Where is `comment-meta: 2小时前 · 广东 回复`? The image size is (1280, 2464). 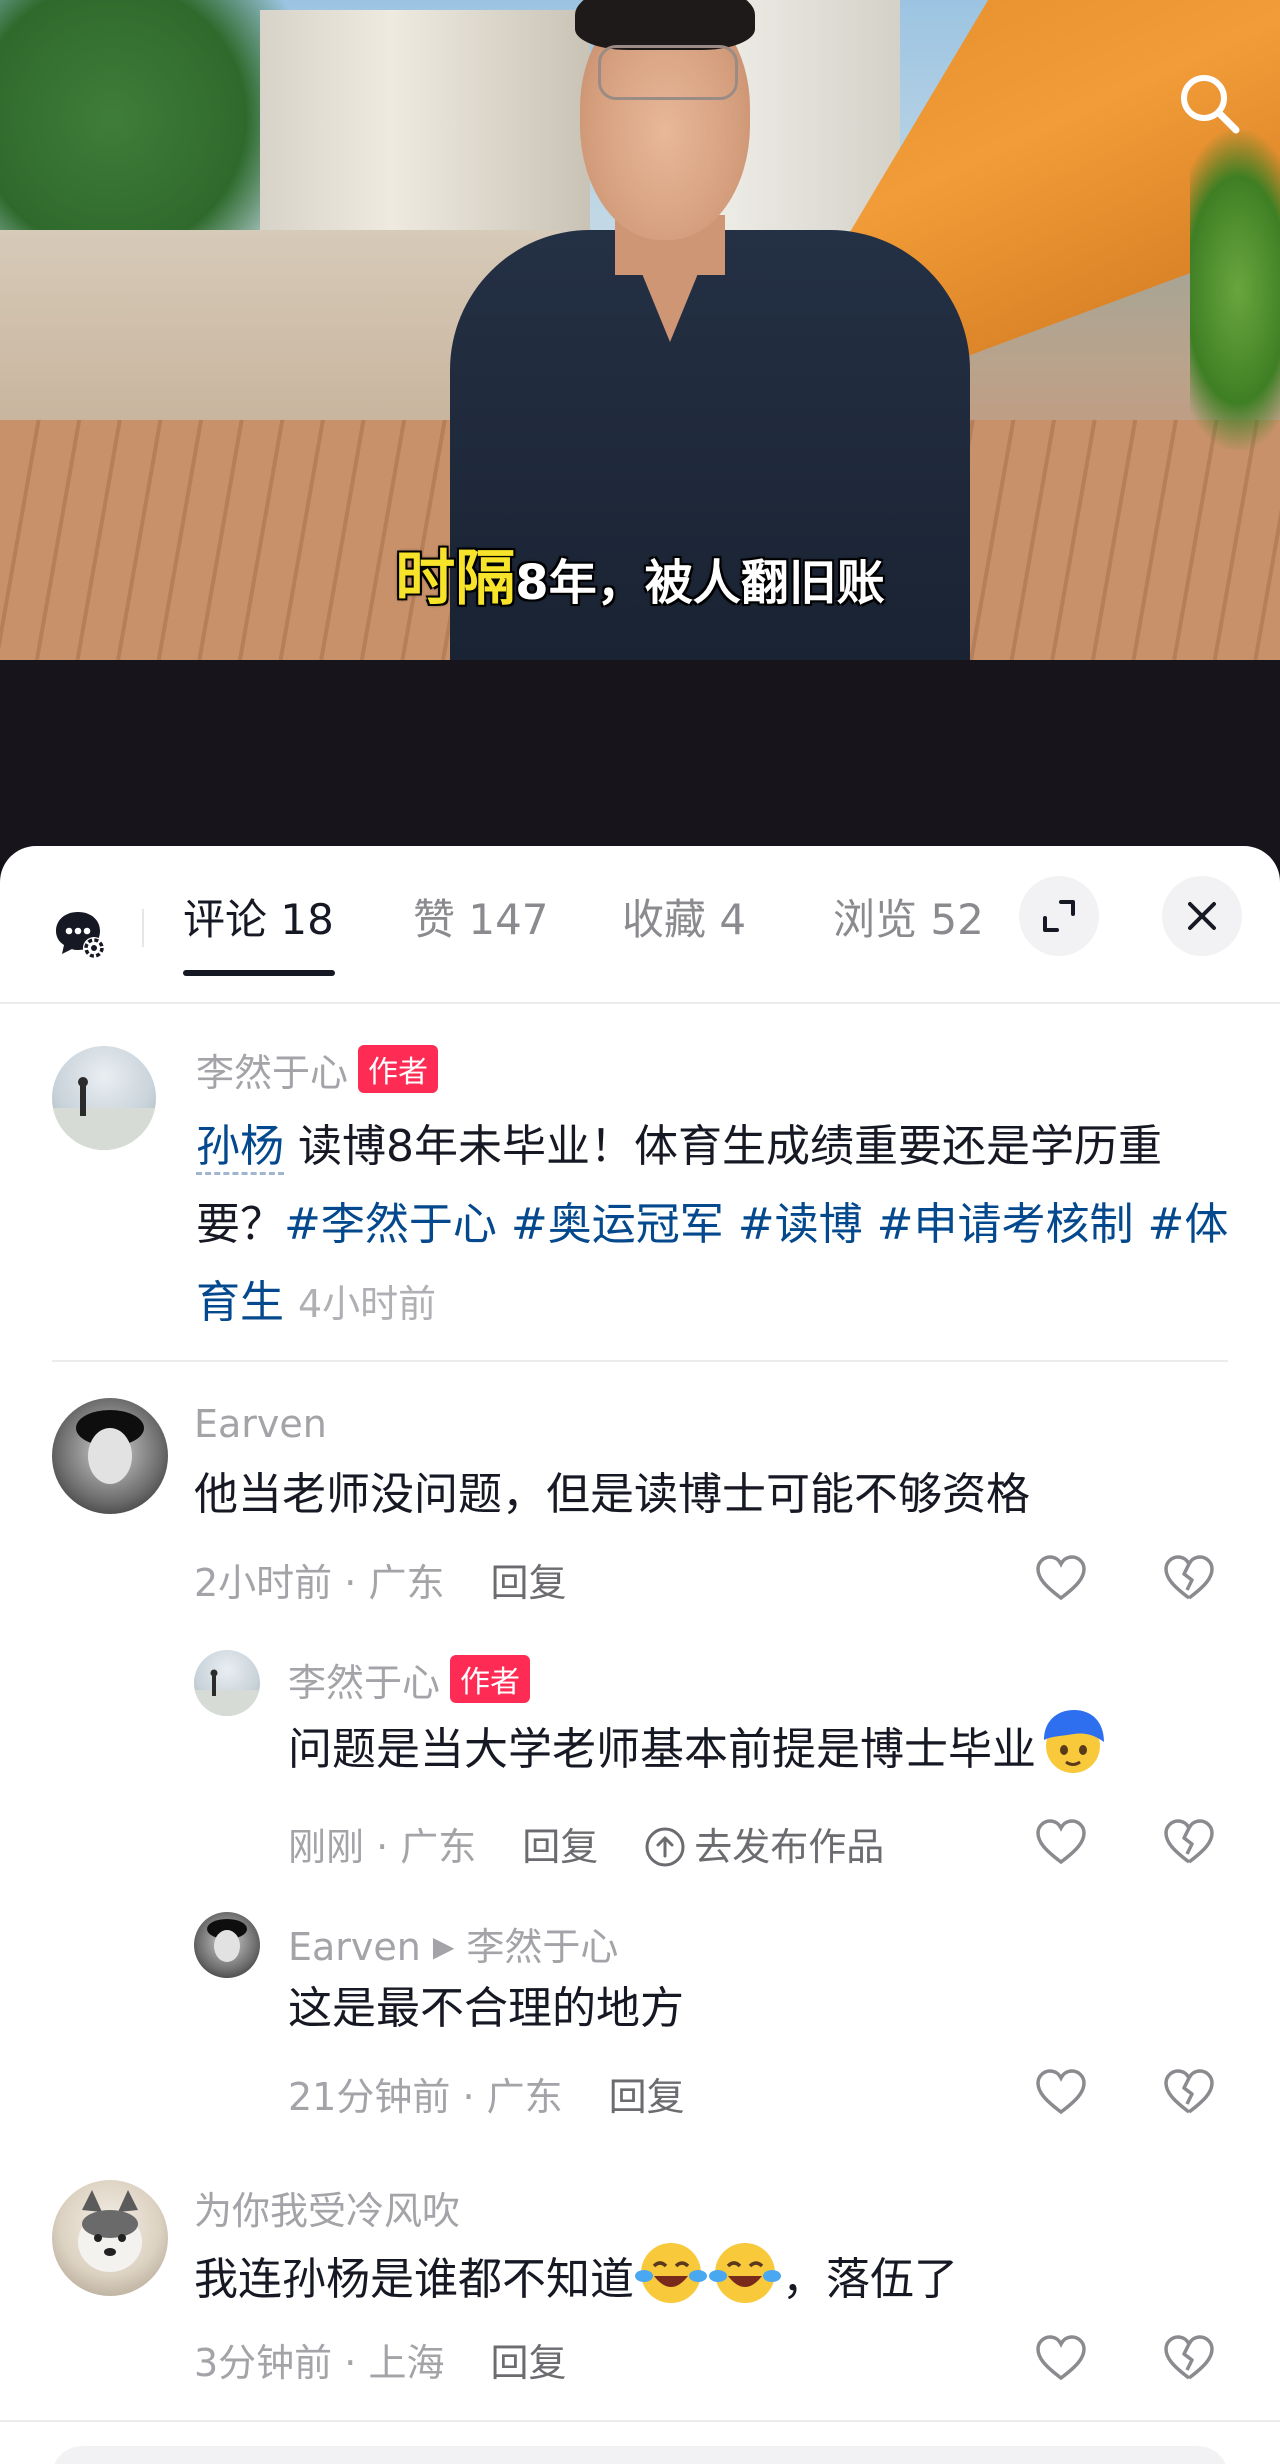
comment-meta: 2小时前 · 广东 回复 is located at coordinates (380, 1579).